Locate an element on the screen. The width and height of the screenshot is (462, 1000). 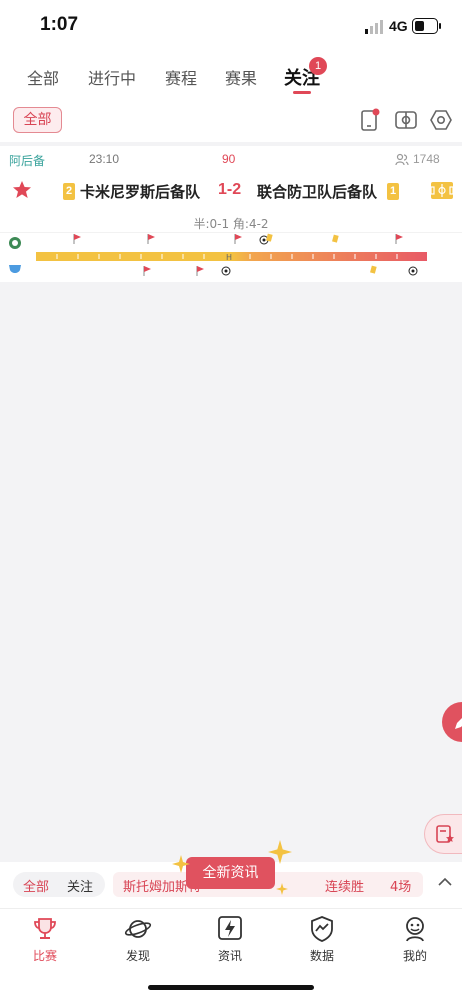
nav-profile: 我的 is located at coordinates (415, 939).